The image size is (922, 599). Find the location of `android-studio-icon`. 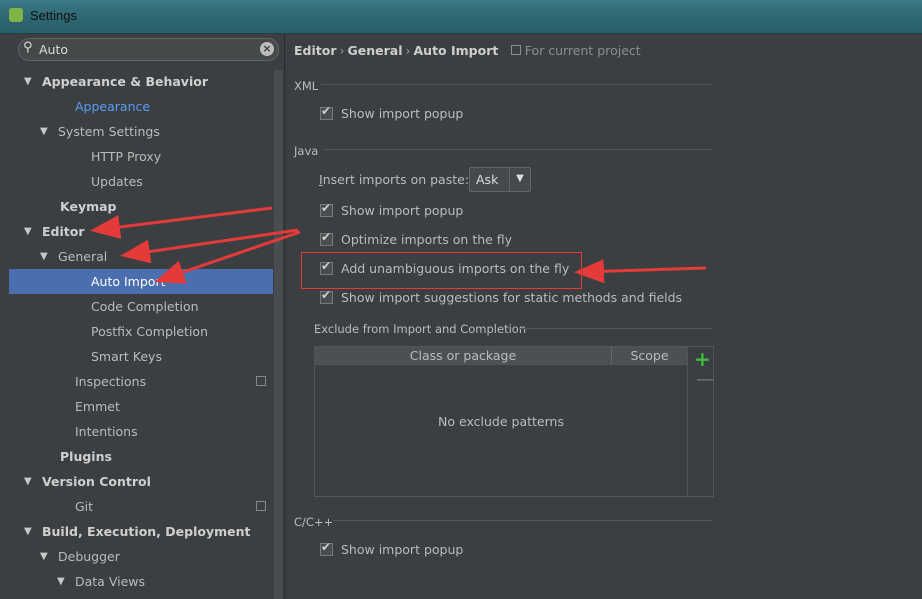

android-studio-icon is located at coordinates (16, 15).